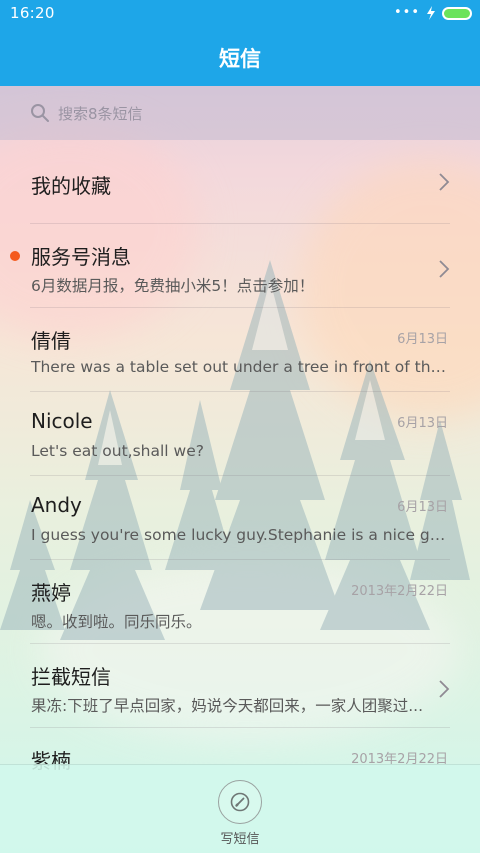  Describe the element at coordinates (240, 839) in the screenshot. I see `compose-label: 写短信` at that location.